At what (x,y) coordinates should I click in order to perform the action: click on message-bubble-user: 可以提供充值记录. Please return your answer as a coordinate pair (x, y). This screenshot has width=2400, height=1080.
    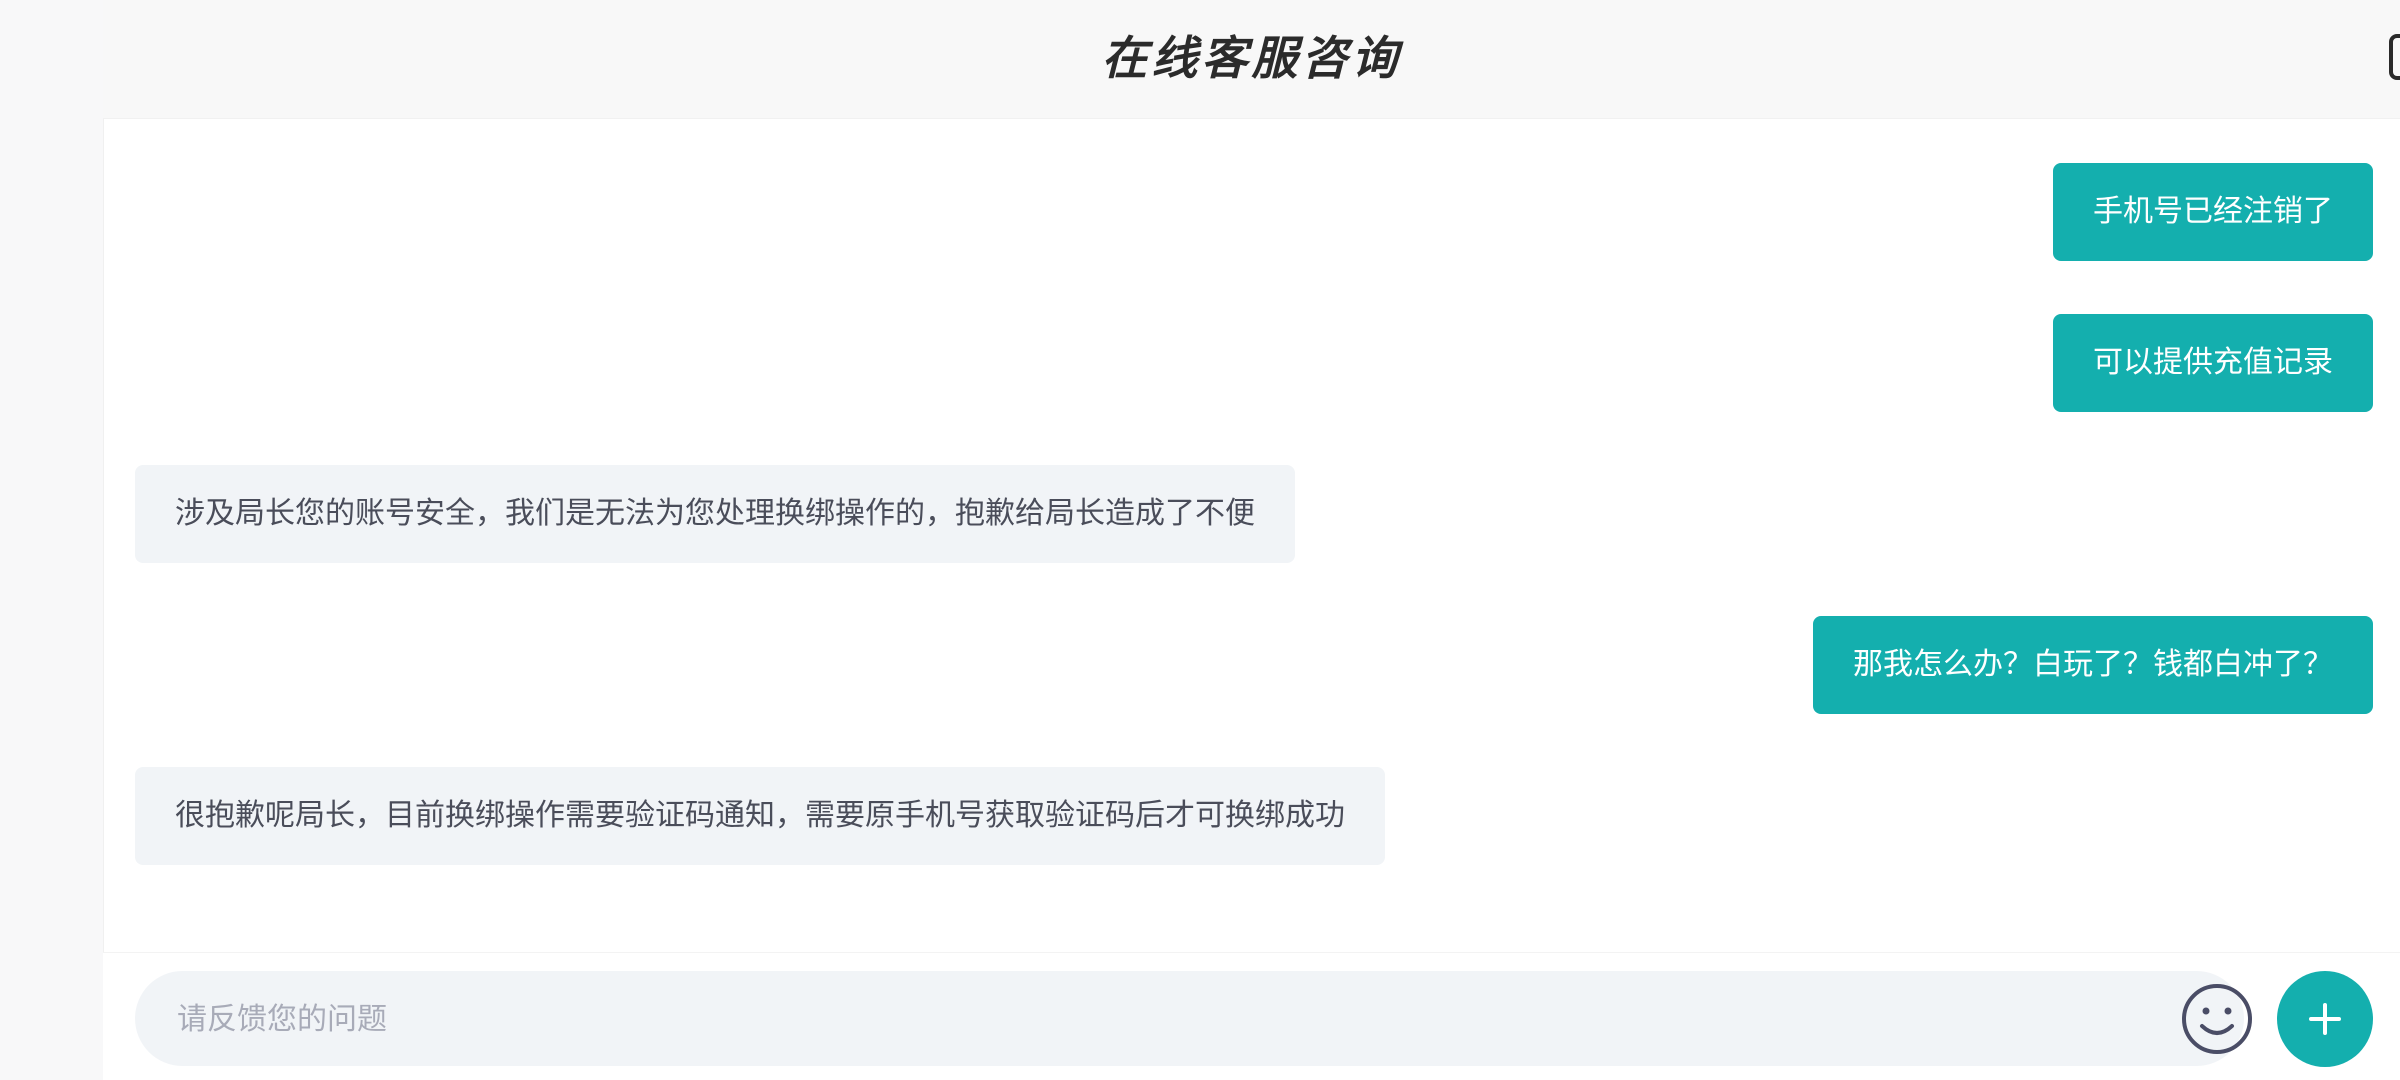
    Looking at the image, I should click on (2213, 363).